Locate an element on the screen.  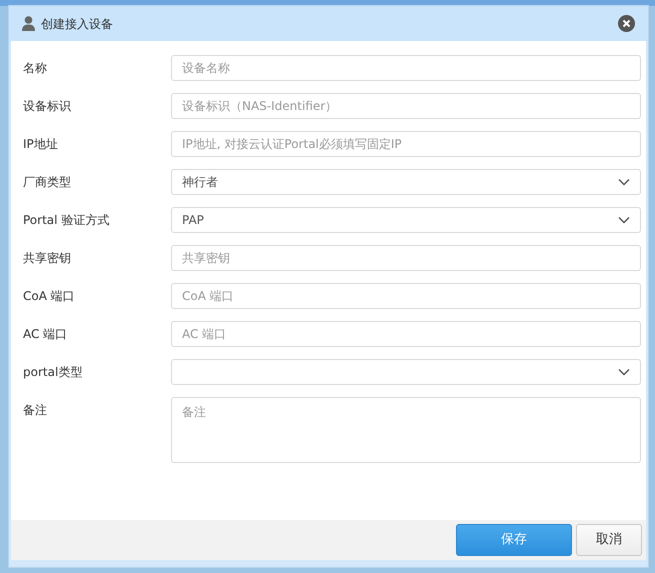
input-field: CoA 端口 is located at coordinates (406, 296).